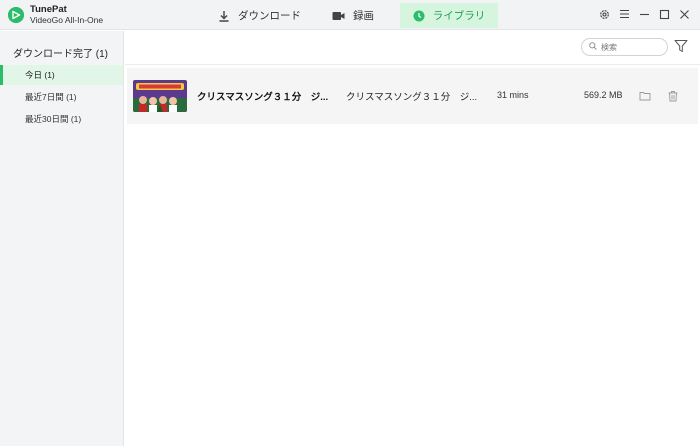 The width and height of the screenshot is (700, 446). Describe the element at coordinates (338, 16) in the screenshot. I see `video-camera-icon` at that location.